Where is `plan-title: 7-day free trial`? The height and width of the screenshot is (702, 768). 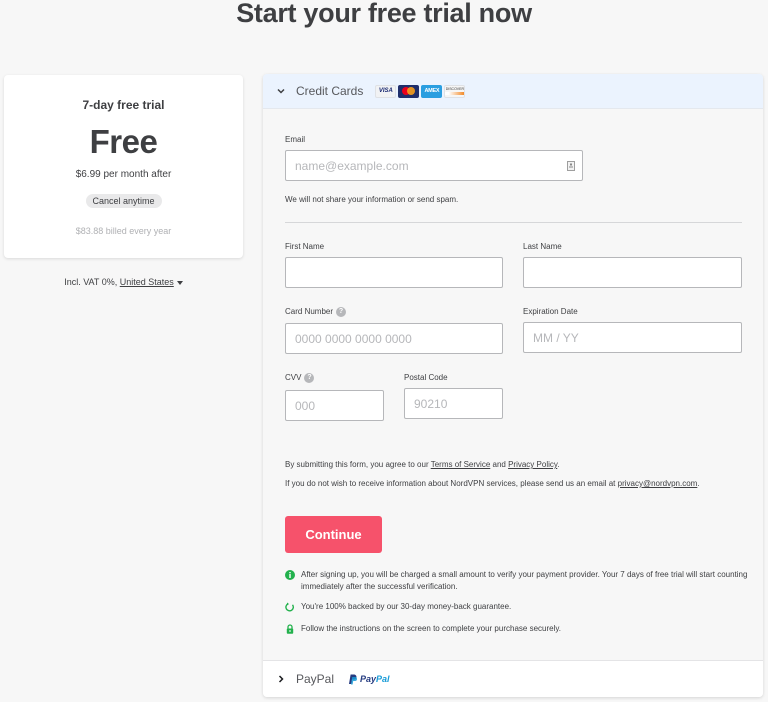 plan-title: 7-day free trial is located at coordinates (123, 105).